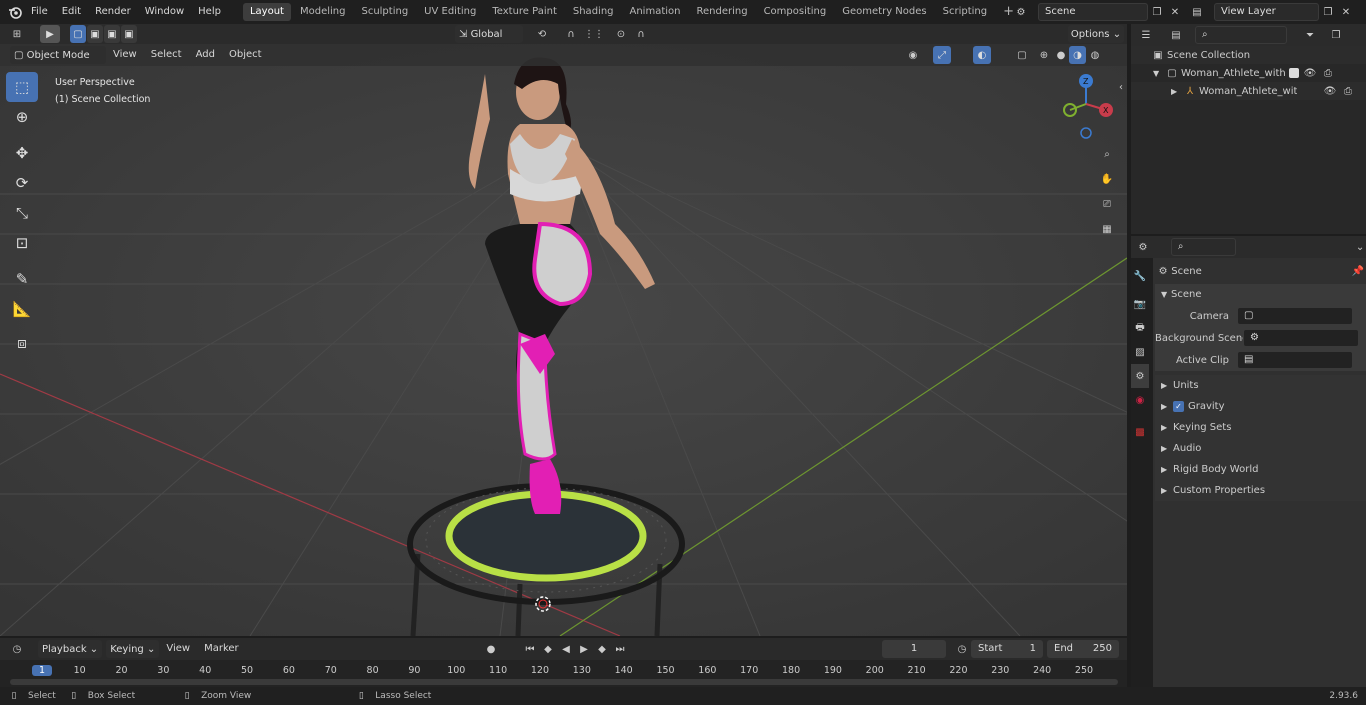 Image resolution: width=1366 pixels, height=705 pixels. What do you see at coordinates (1061, 55) in the screenshot?
I see `solid-shading-icon: ●` at bounding box center [1061, 55].